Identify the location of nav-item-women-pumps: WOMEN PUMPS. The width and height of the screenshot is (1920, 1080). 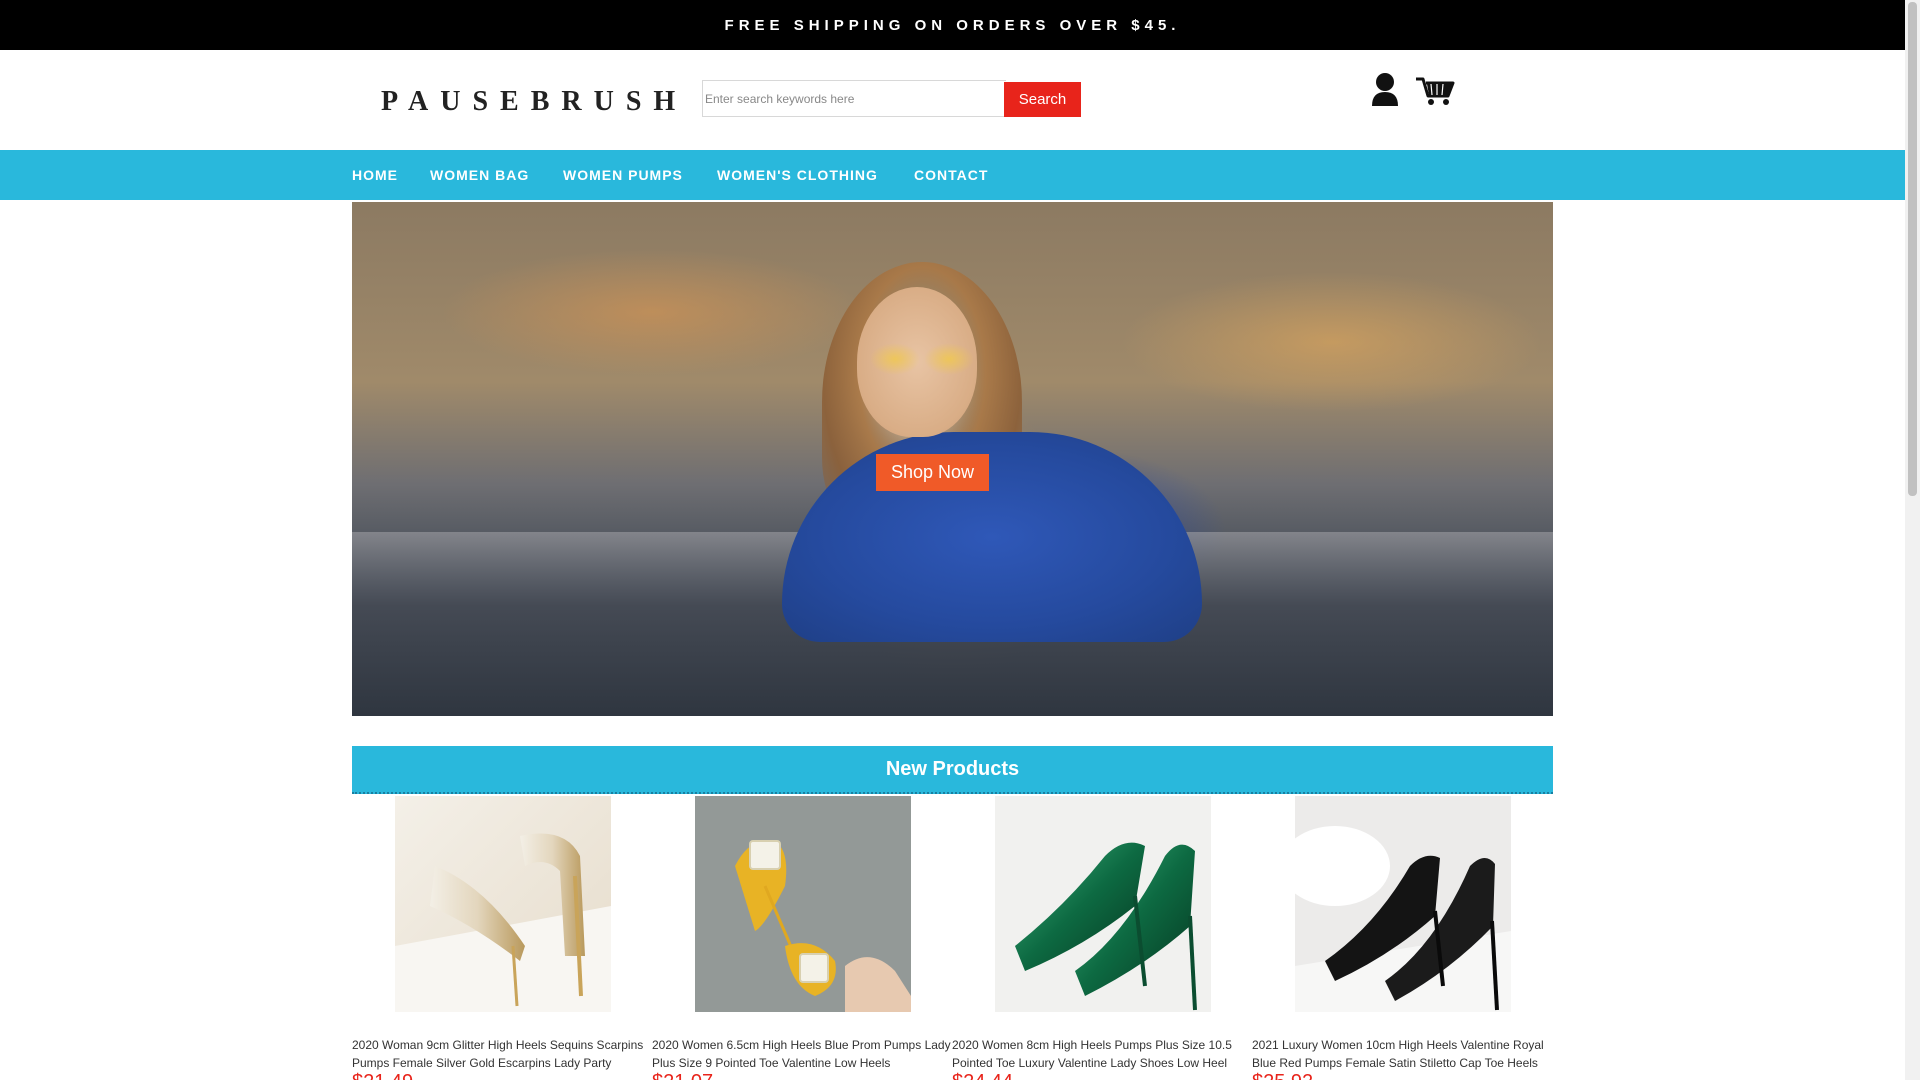
(623, 175).